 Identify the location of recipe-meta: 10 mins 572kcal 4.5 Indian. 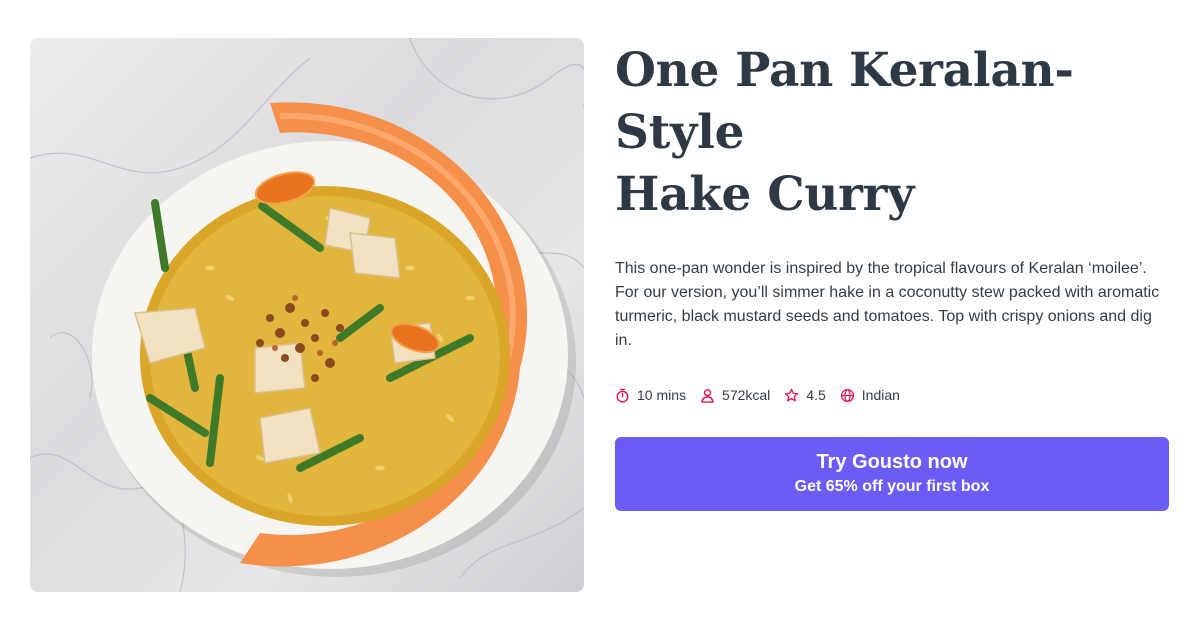
(892, 395).